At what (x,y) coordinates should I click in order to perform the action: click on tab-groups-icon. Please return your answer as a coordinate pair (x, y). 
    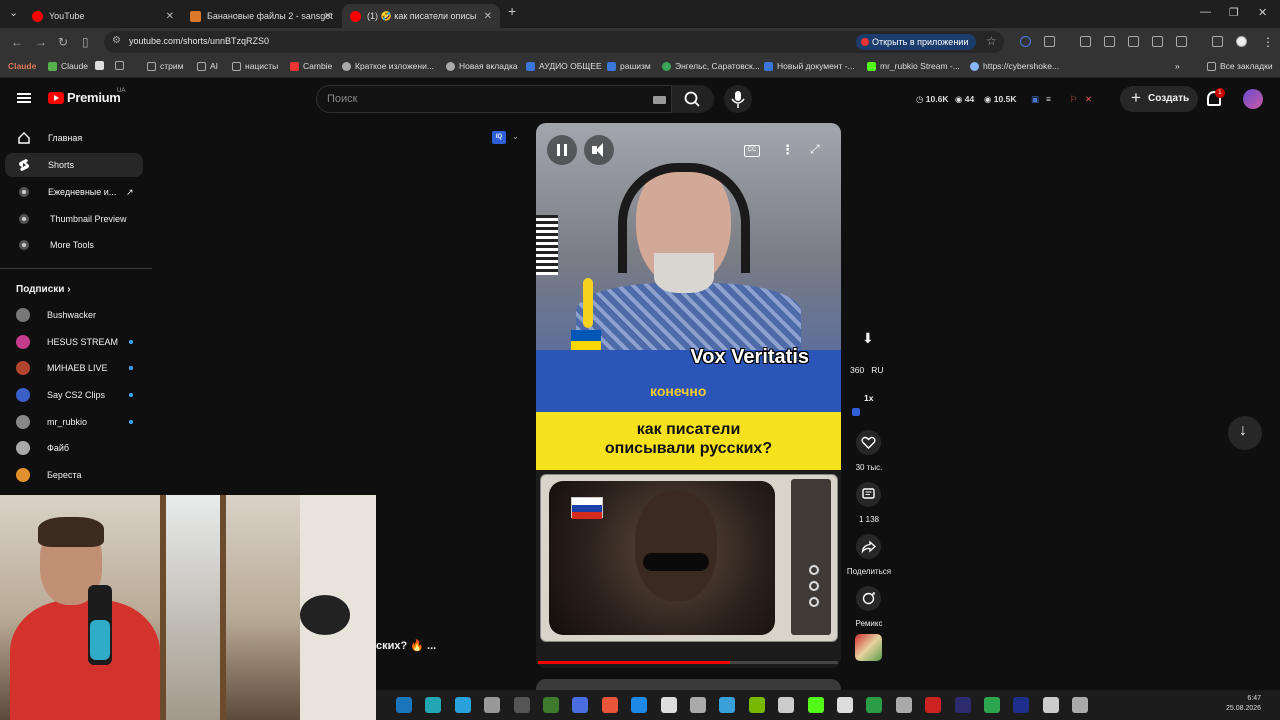
    Looking at the image, I should click on (1157, 41).